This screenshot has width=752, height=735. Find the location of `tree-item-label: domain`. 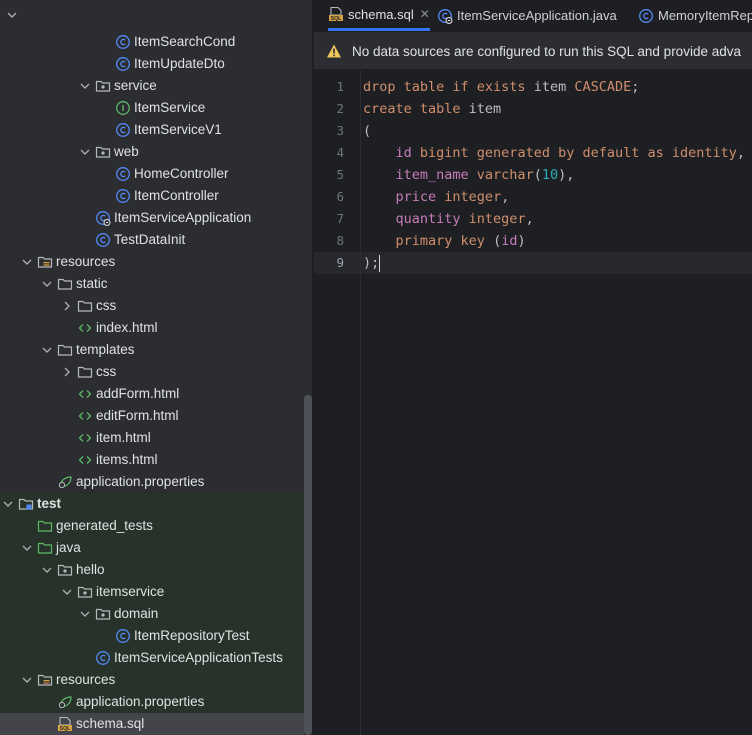

tree-item-label: domain is located at coordinates (136, 613).